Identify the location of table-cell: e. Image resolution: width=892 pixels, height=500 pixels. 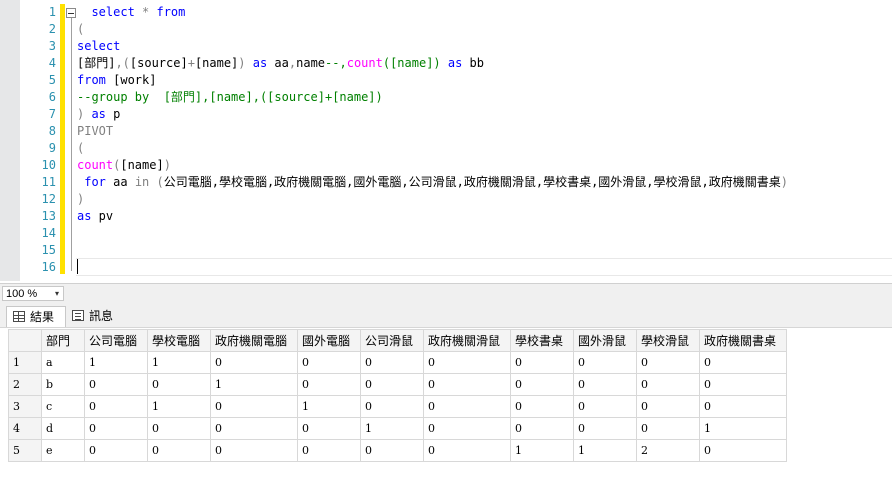
(63, 450).